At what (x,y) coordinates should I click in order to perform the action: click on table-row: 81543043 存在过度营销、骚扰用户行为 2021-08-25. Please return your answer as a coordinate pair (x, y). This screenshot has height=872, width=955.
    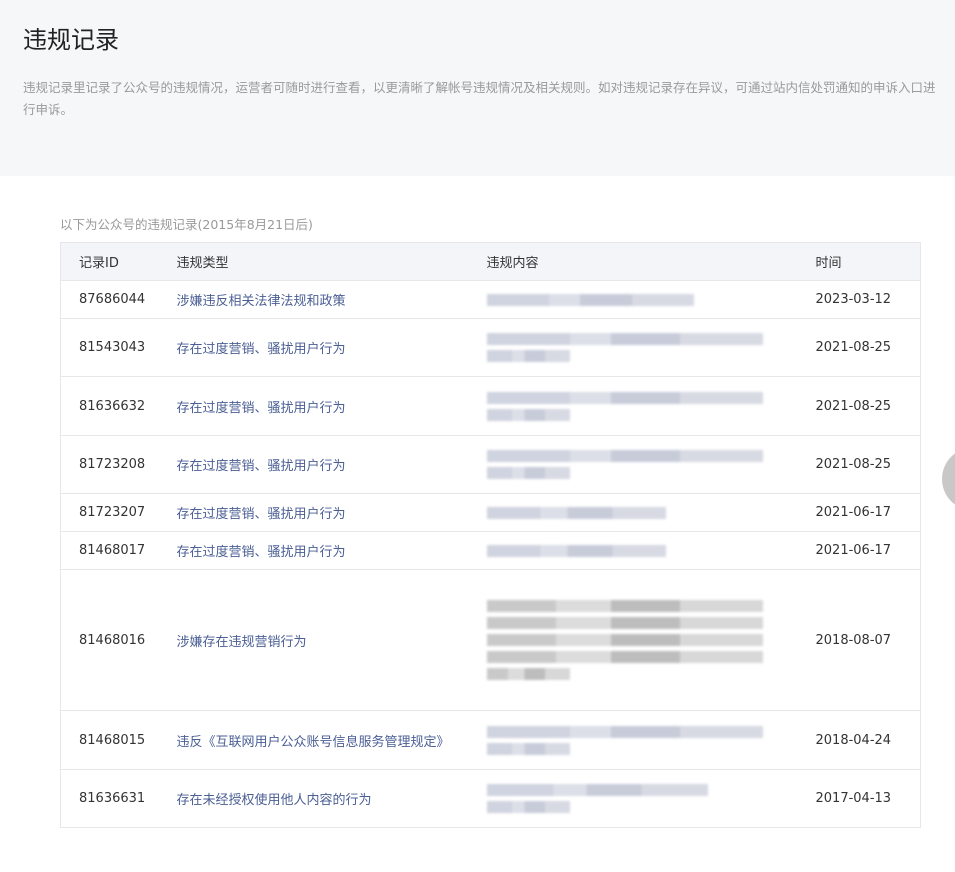
    Looking at the image, I should click on (490, 347).